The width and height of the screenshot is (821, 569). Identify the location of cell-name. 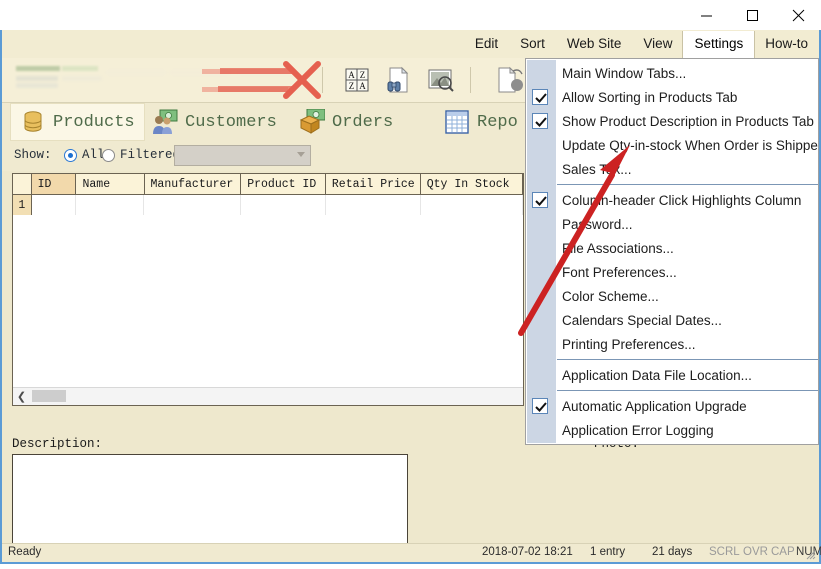
(110, 205).